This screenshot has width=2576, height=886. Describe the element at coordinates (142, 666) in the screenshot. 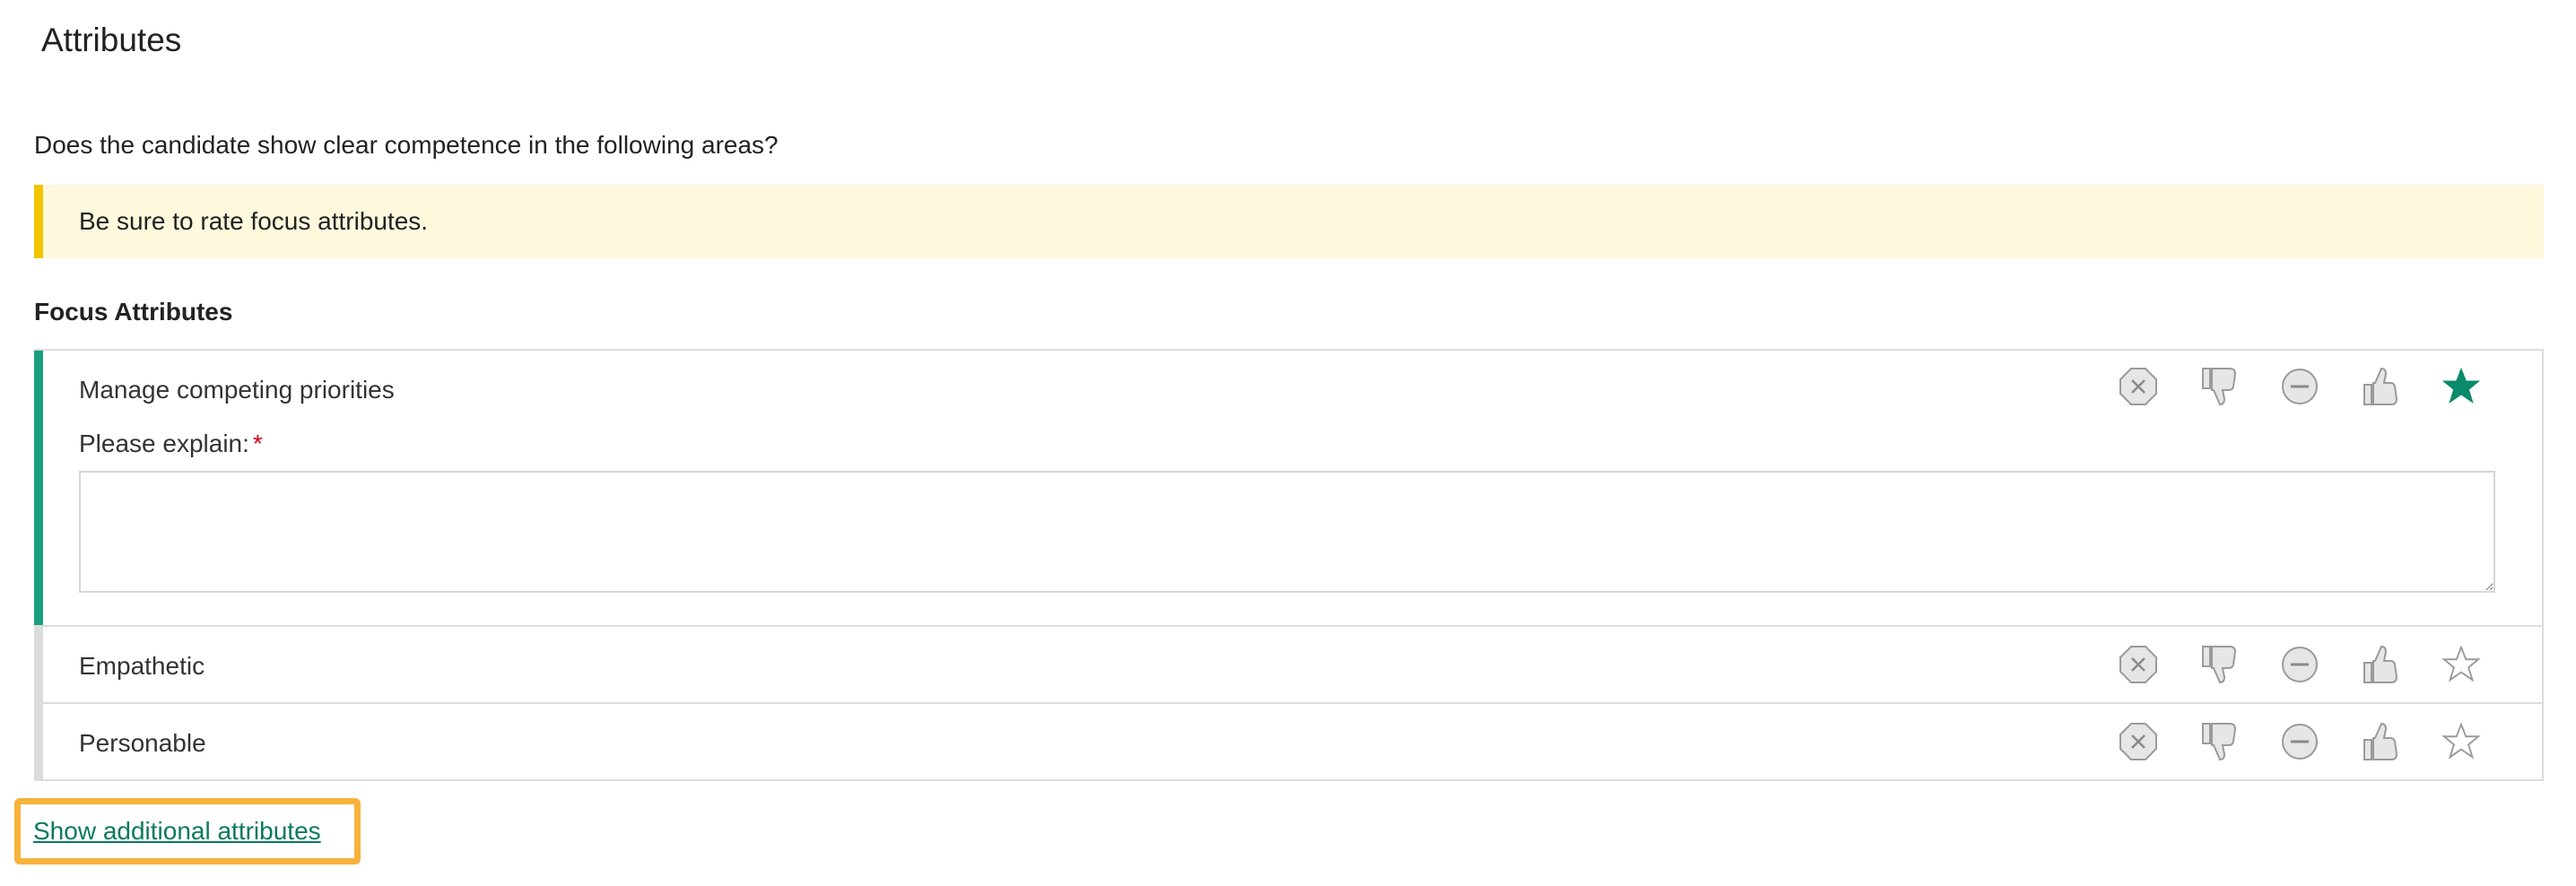

I see `attribute-name: Empathetic` at that location.